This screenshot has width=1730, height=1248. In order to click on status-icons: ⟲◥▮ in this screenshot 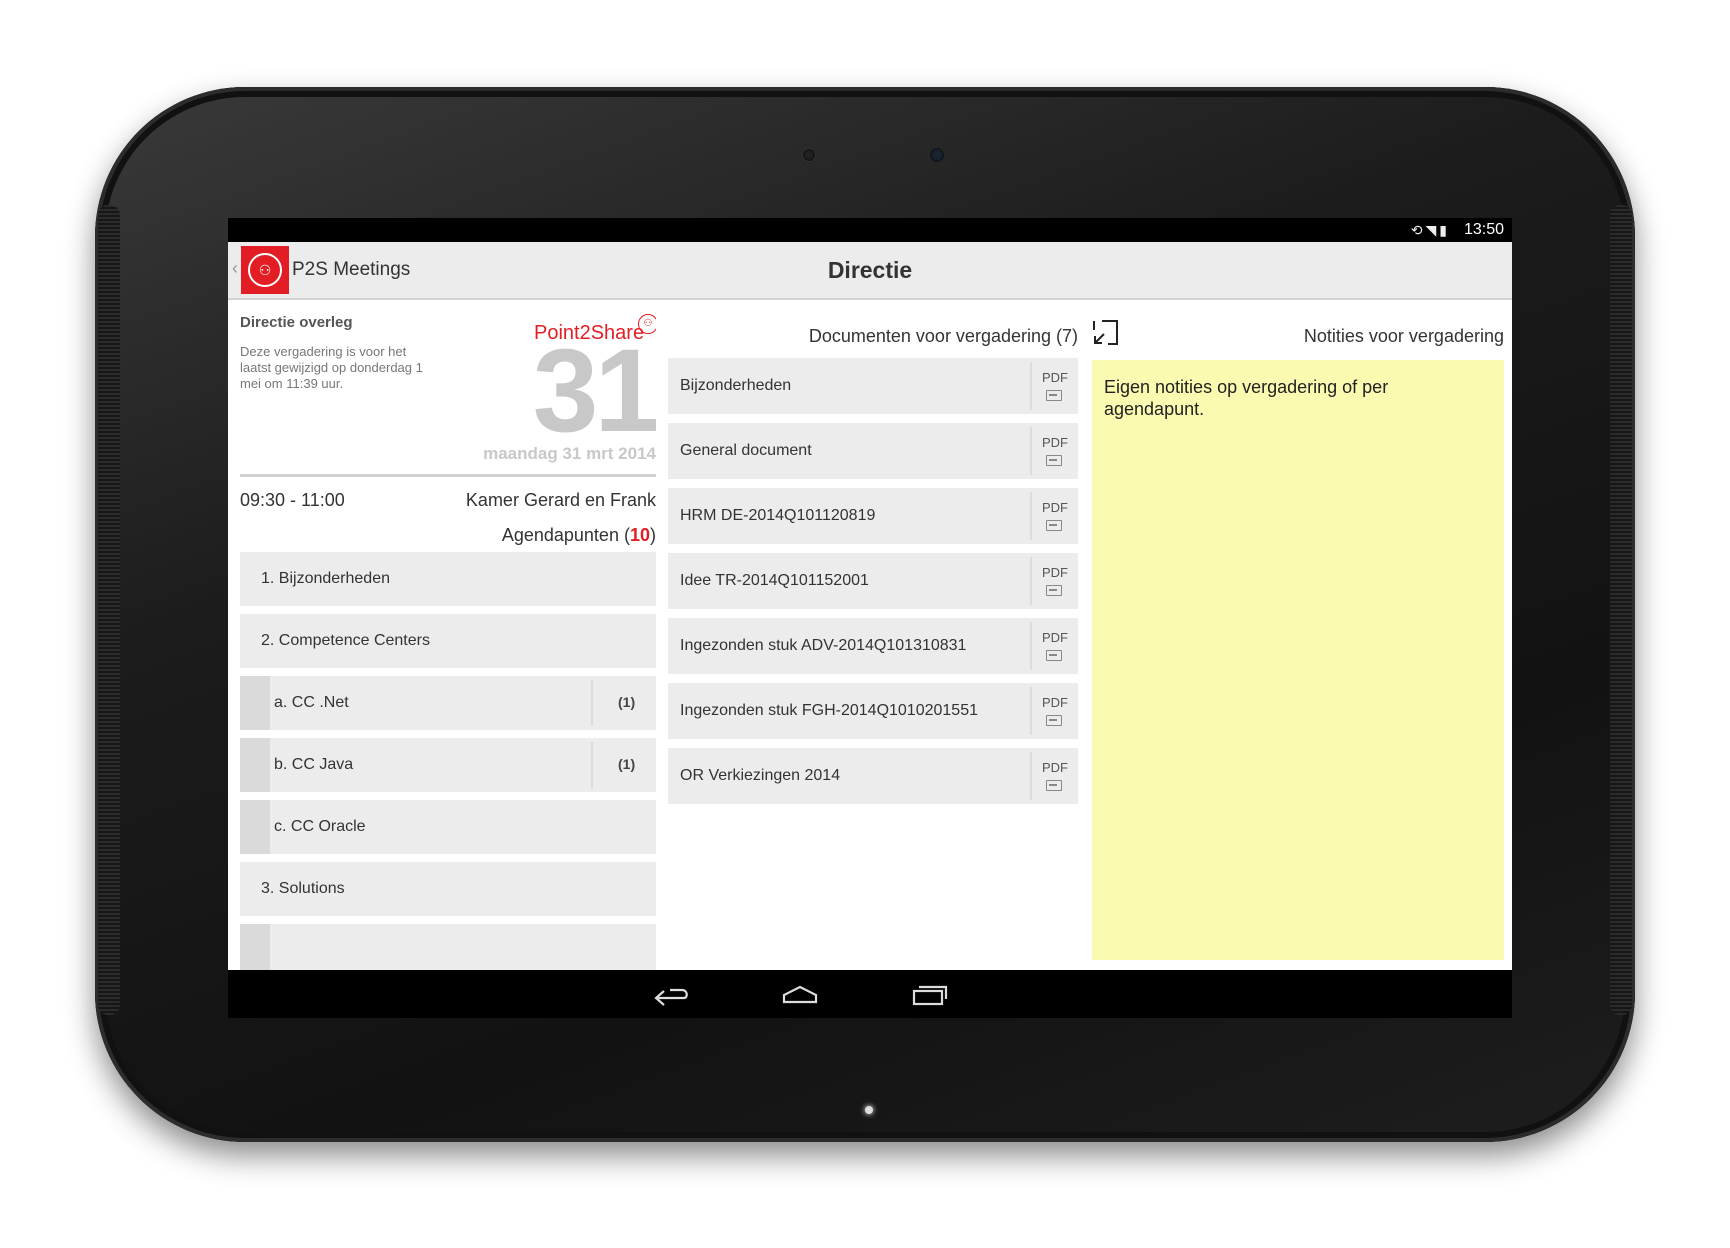, I will do `click(1430, 230)`.